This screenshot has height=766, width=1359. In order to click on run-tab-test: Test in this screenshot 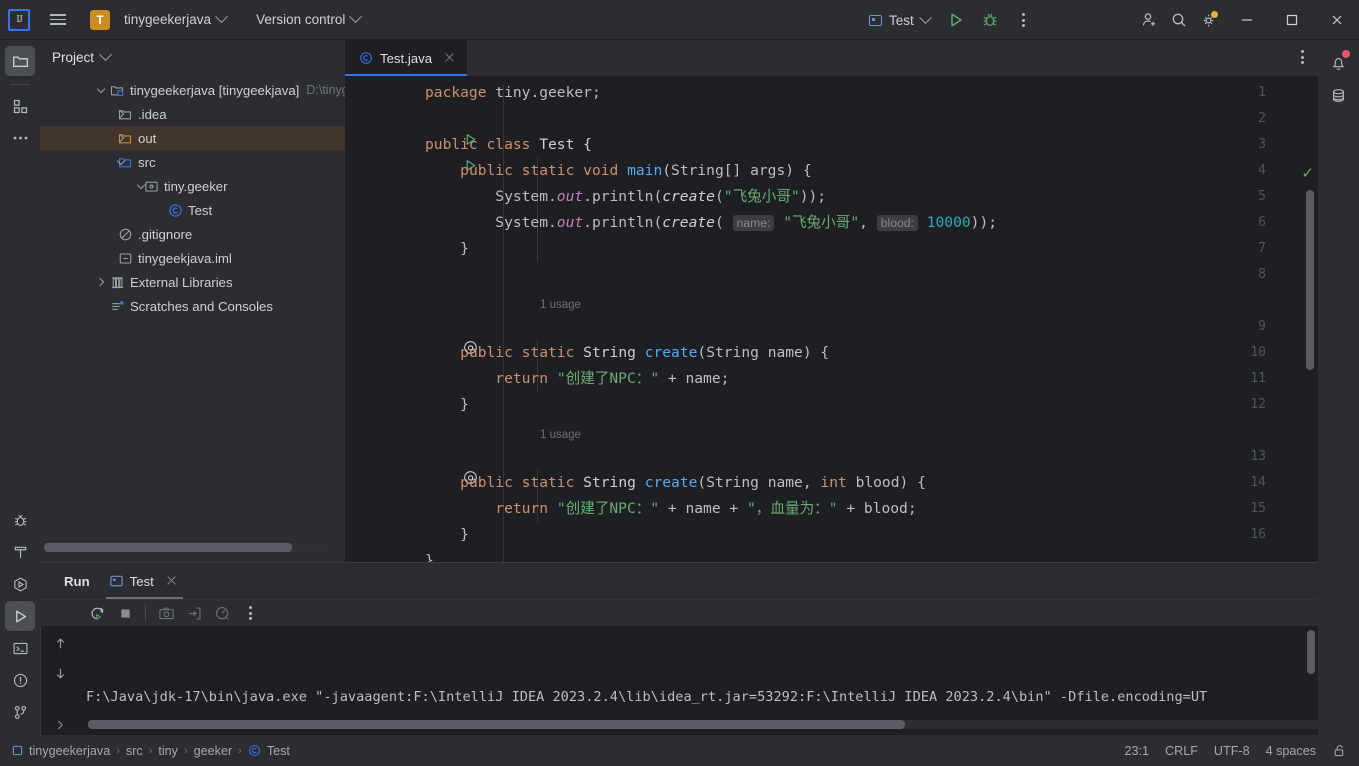, I will do `click(144, 581)`.